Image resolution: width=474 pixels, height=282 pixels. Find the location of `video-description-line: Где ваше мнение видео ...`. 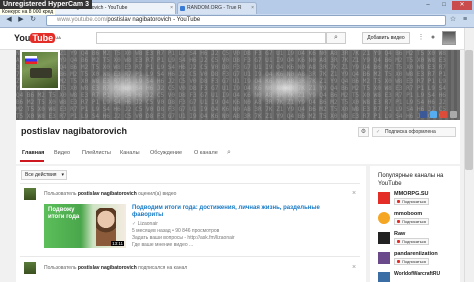

video-description-line: Где ваше мнение видео ... is located at coordinates (163, 245).